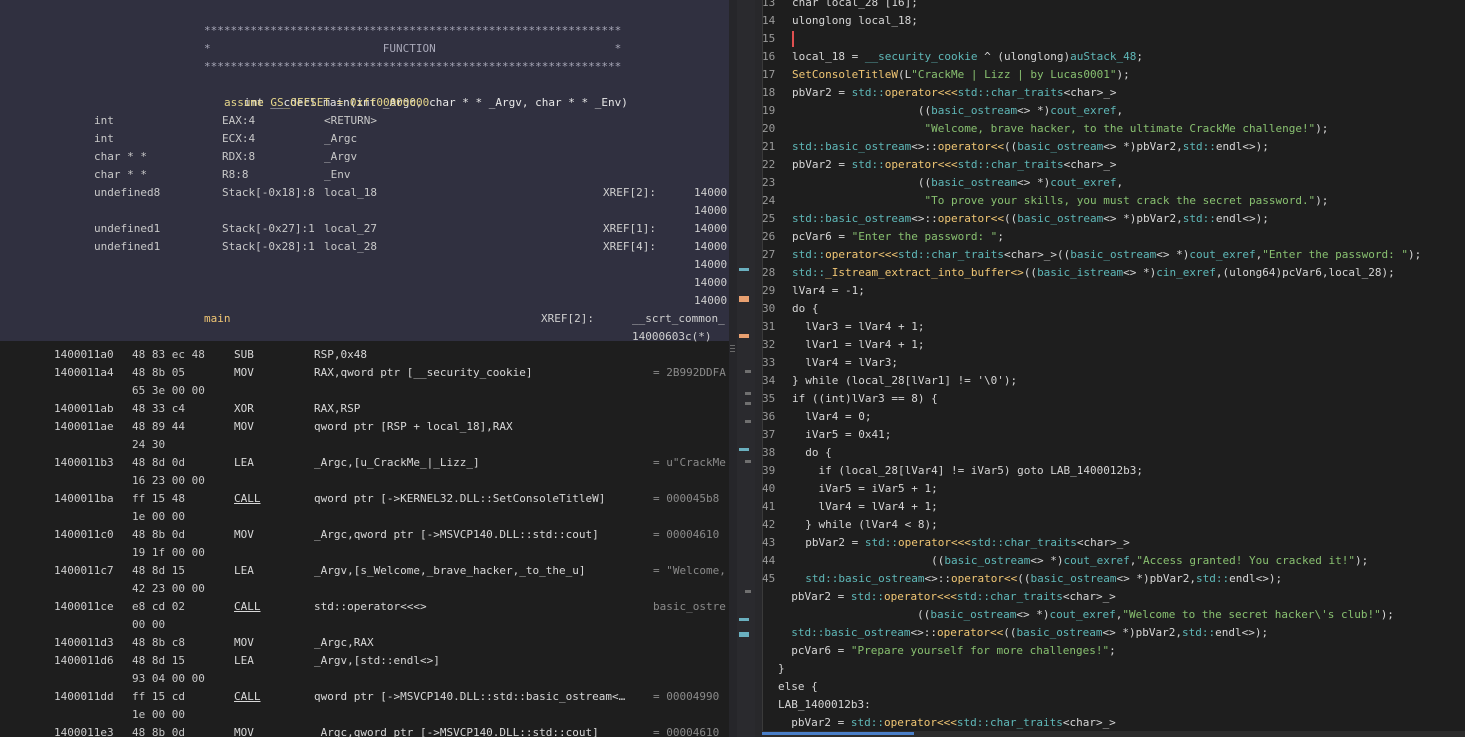  What do you see at coordinates (423, 373) in the screenshot?
I see `instruction-operands: RAX,qword ptr [__security_cookie]` at bounding box center [423, 373].